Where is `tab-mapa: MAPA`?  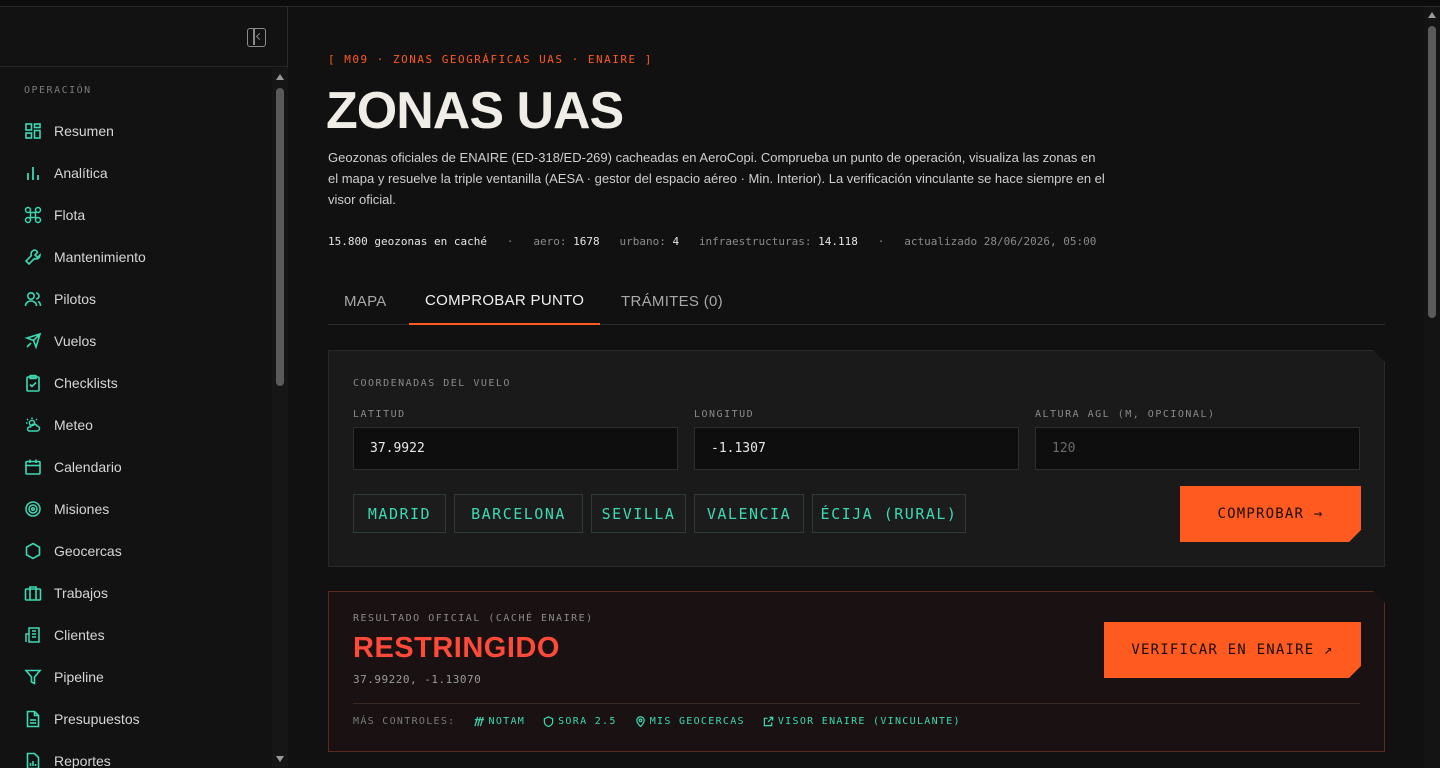
tab-mapa: MAPA is located at coordinates (365, 301).